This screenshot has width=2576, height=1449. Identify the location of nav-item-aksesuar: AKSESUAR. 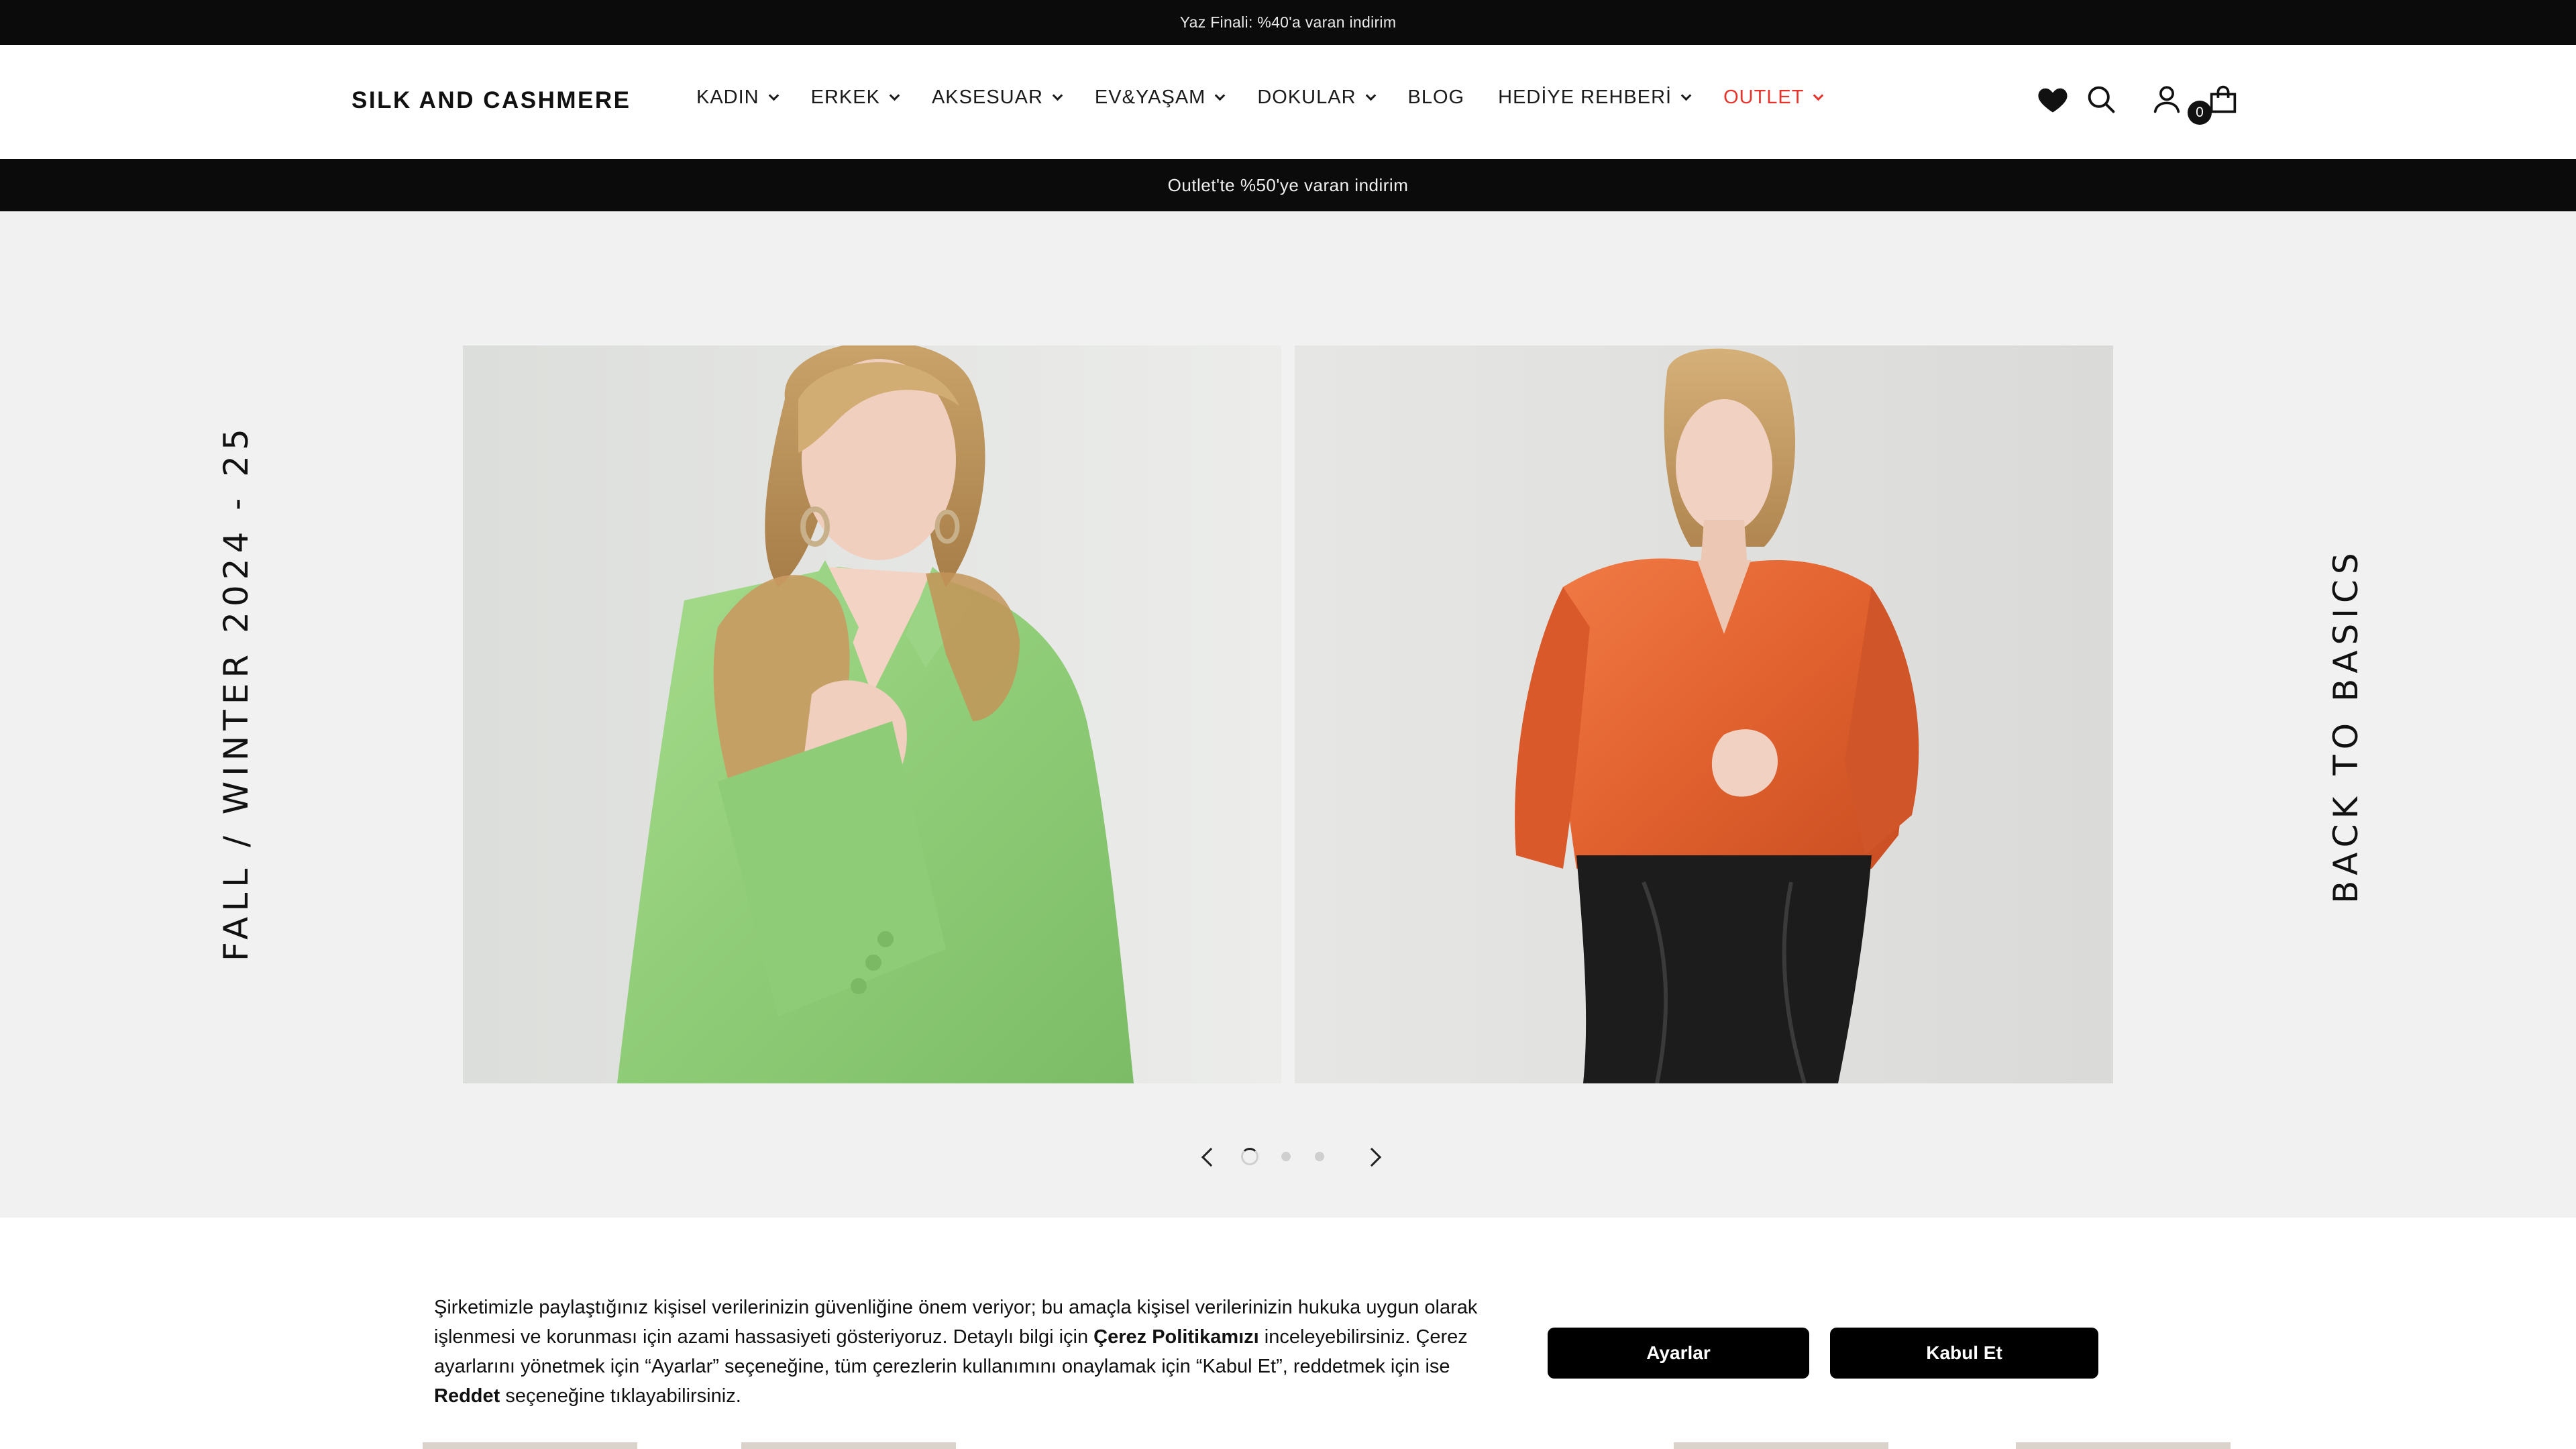
(997, 98).